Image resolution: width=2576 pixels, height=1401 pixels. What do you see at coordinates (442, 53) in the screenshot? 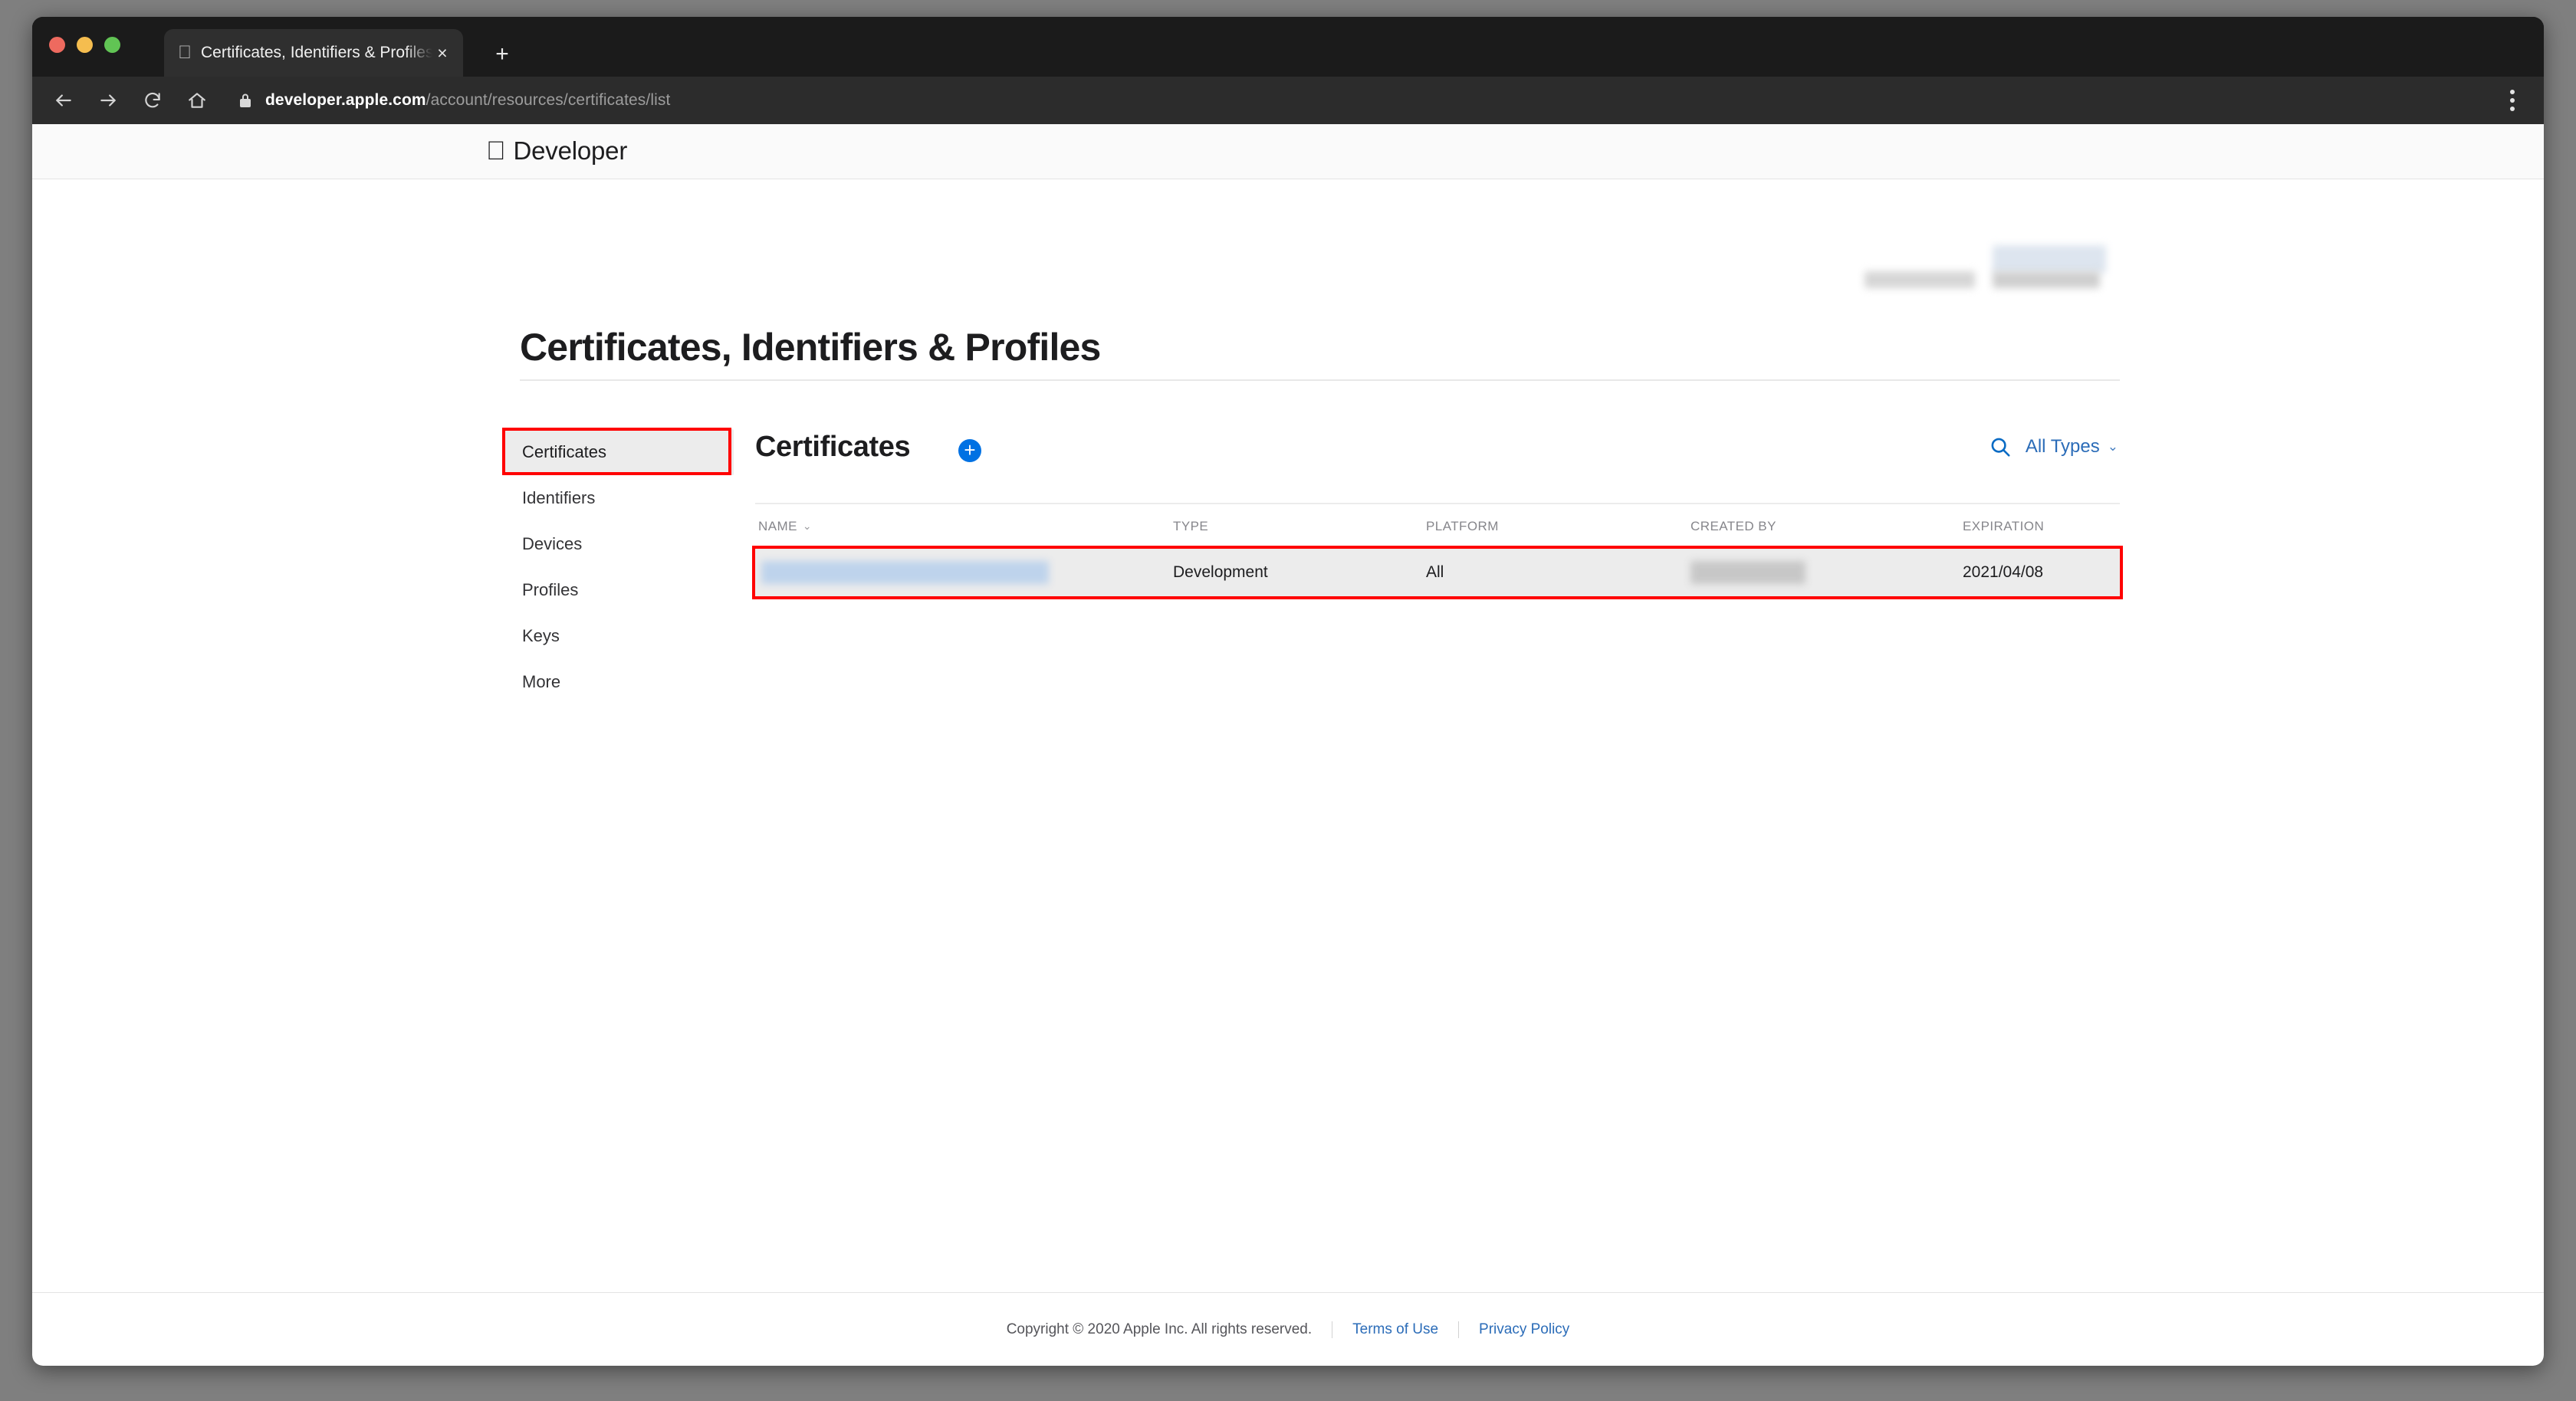
I see `close-icon: ×` at bounding box center [442, 53].